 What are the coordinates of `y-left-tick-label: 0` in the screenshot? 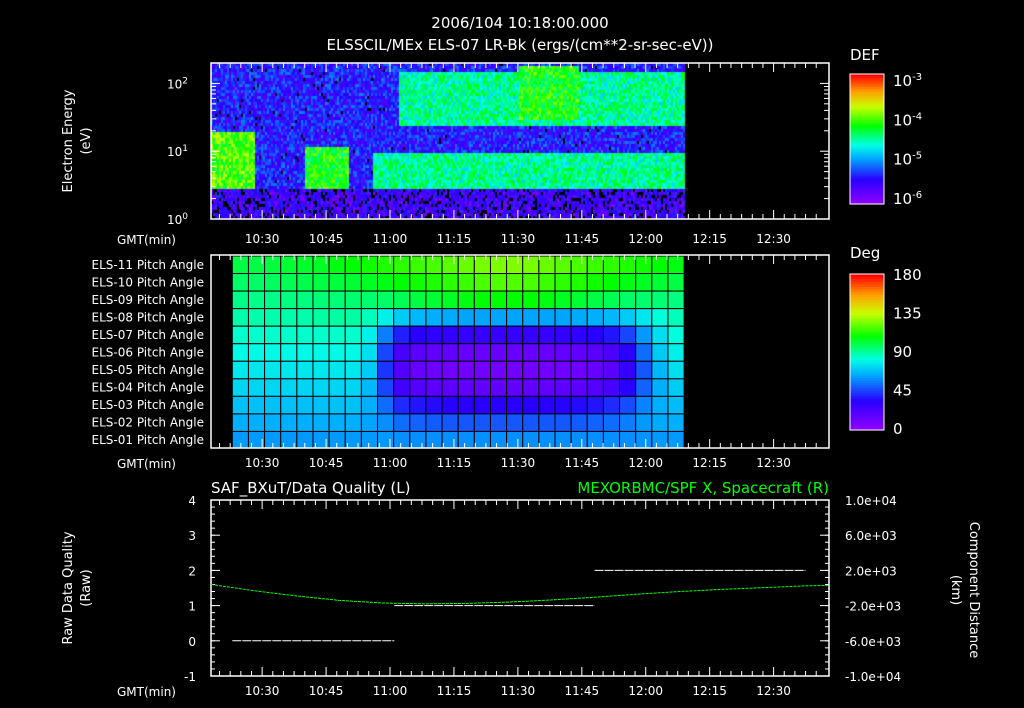 It's located at (192, 642).